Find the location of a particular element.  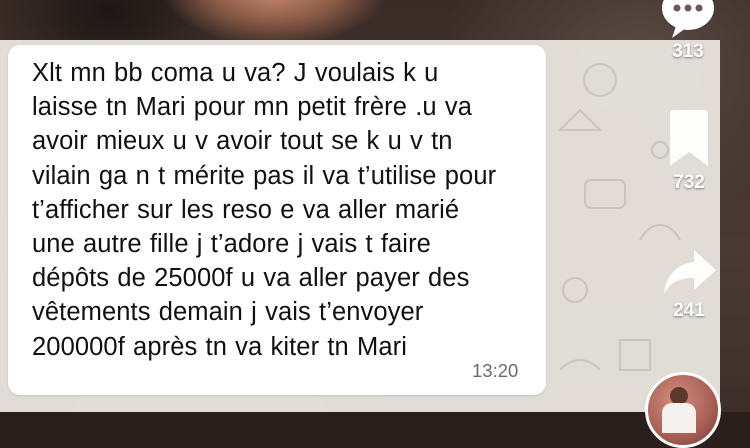

favorite-button is located at coordinates (689, 140).